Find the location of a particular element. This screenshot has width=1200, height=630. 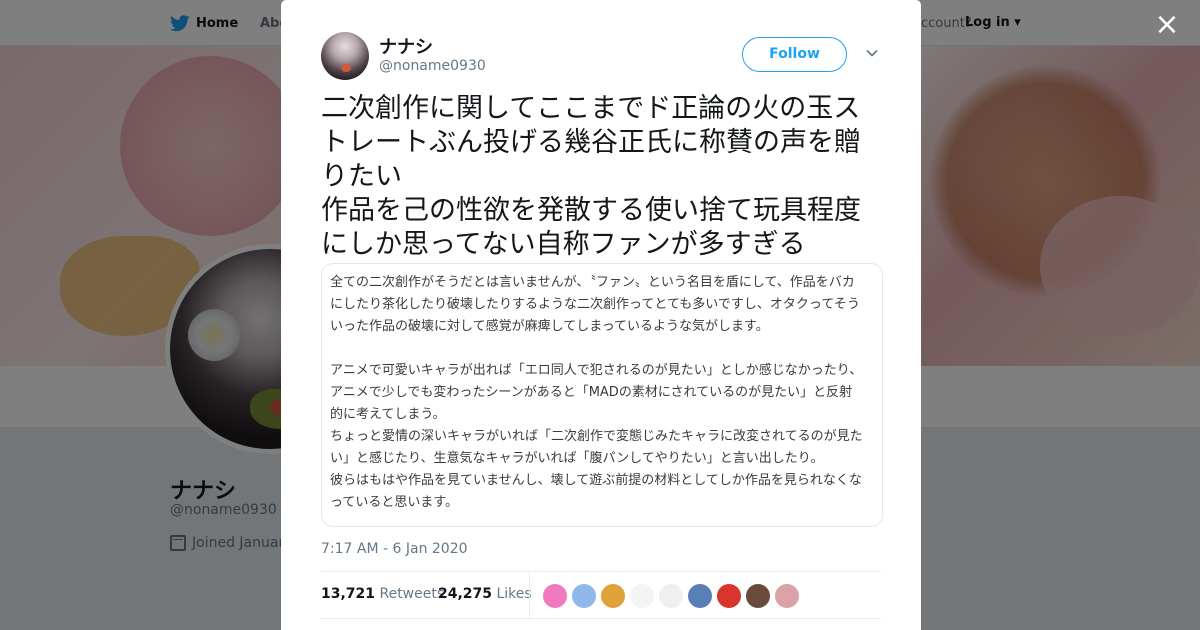

liker-avatars is located at coordinates (671, 596).